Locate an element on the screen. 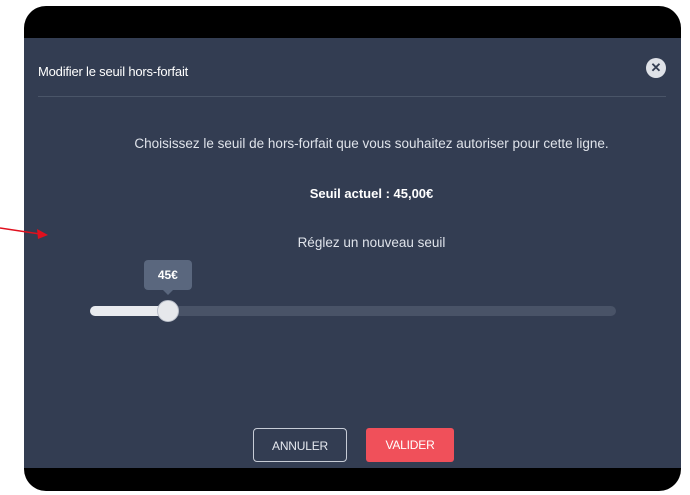 The image size is (690, 495). slider-handle is located at coordinates (167, 311).